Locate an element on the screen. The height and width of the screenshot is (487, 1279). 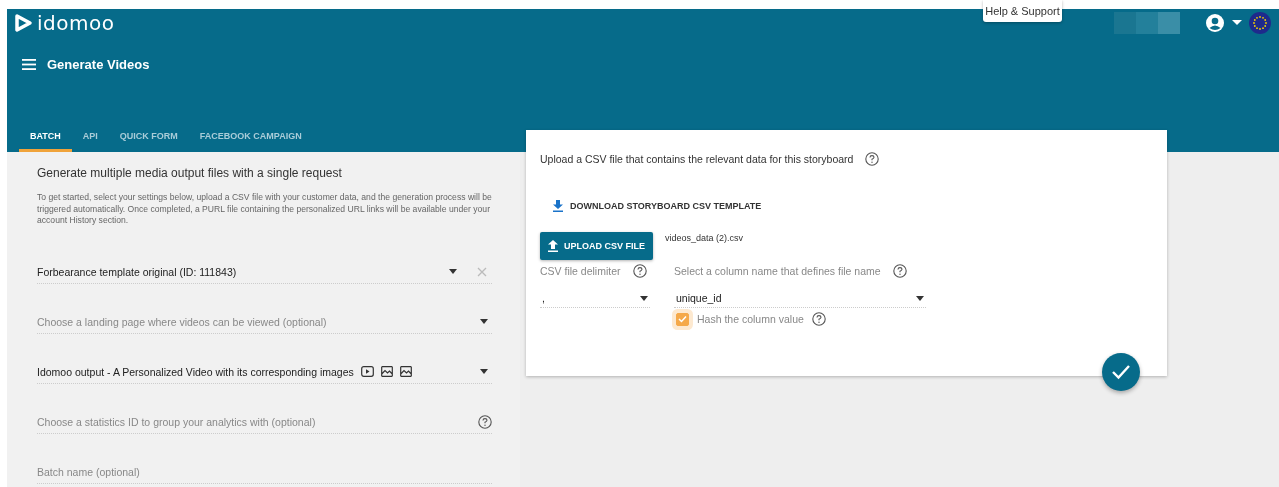
check-icon is located at coordinates (1121, 372).